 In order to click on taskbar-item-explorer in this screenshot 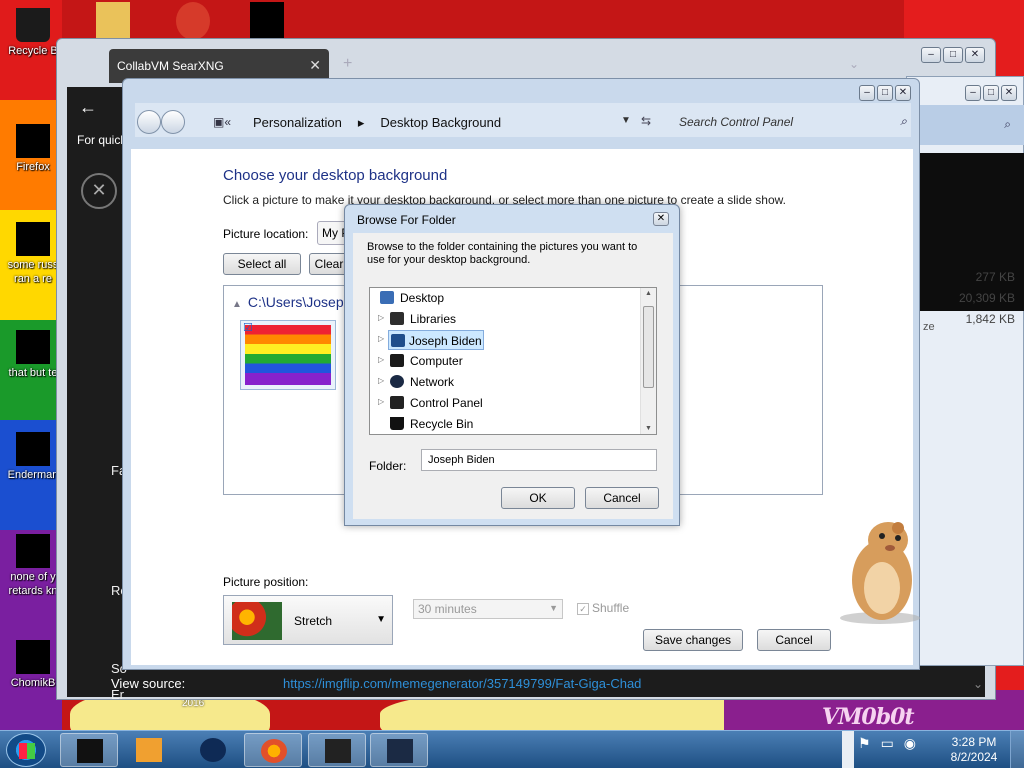, I will do `click(89, 750)`.